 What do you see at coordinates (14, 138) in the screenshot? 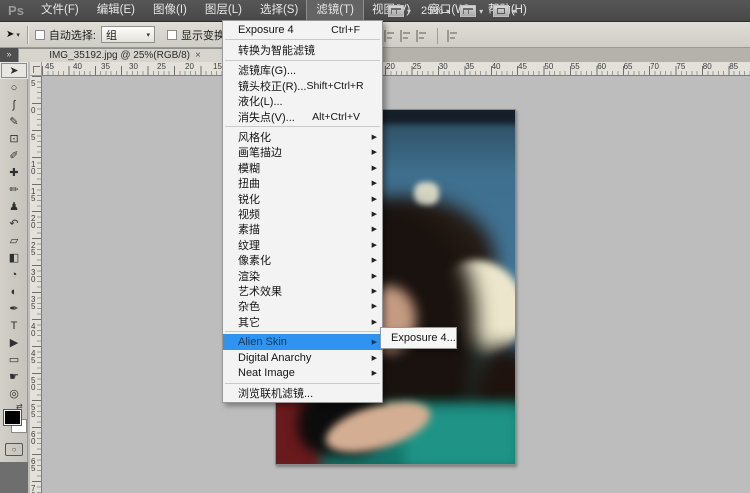
I see `crop-tool: ⊡` at bounding box center [14, 138].